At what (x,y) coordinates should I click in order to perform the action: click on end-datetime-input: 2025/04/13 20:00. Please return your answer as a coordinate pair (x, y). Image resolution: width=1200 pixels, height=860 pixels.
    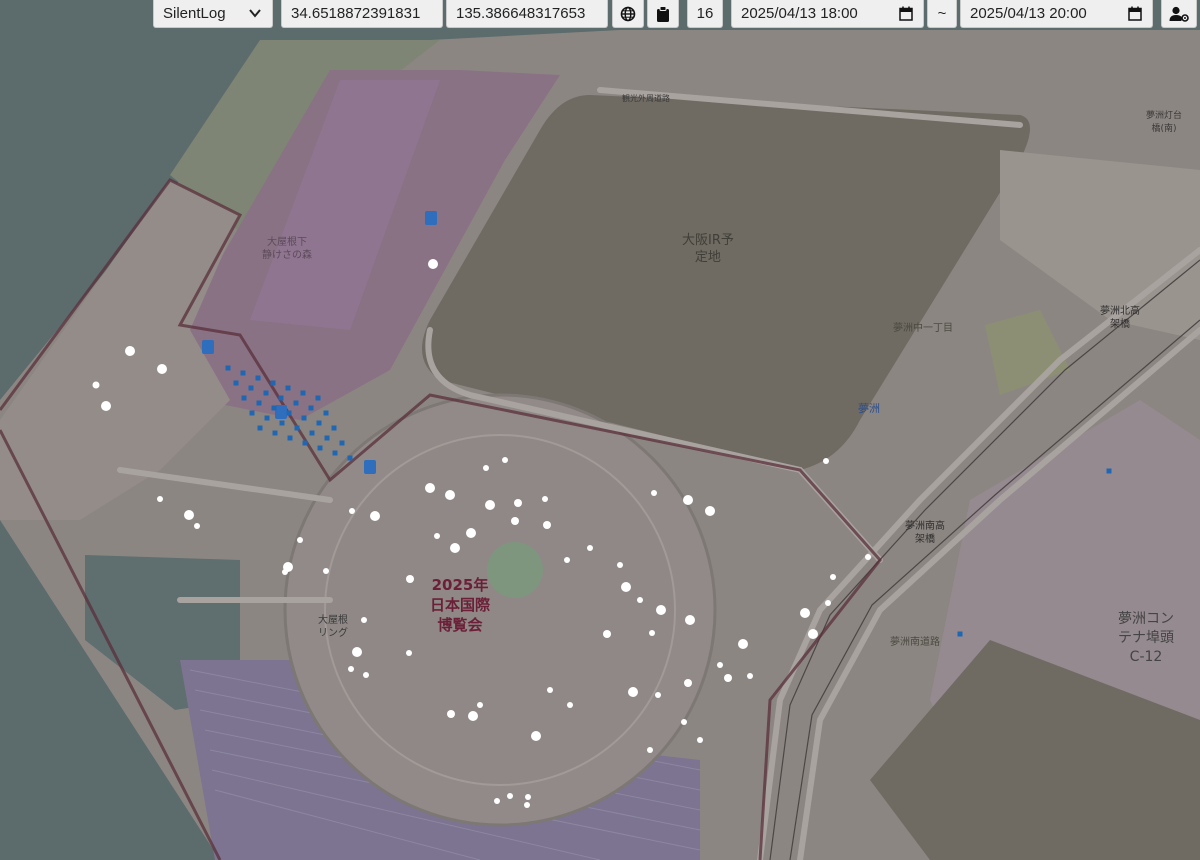
    Looking at the image, I should click on (1056, 14).